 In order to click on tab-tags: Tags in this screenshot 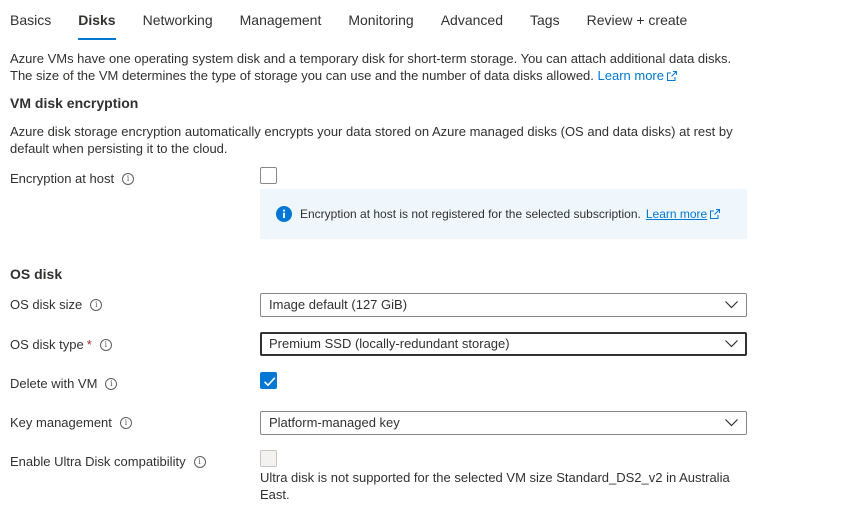, I will do `click(545, 20)`.